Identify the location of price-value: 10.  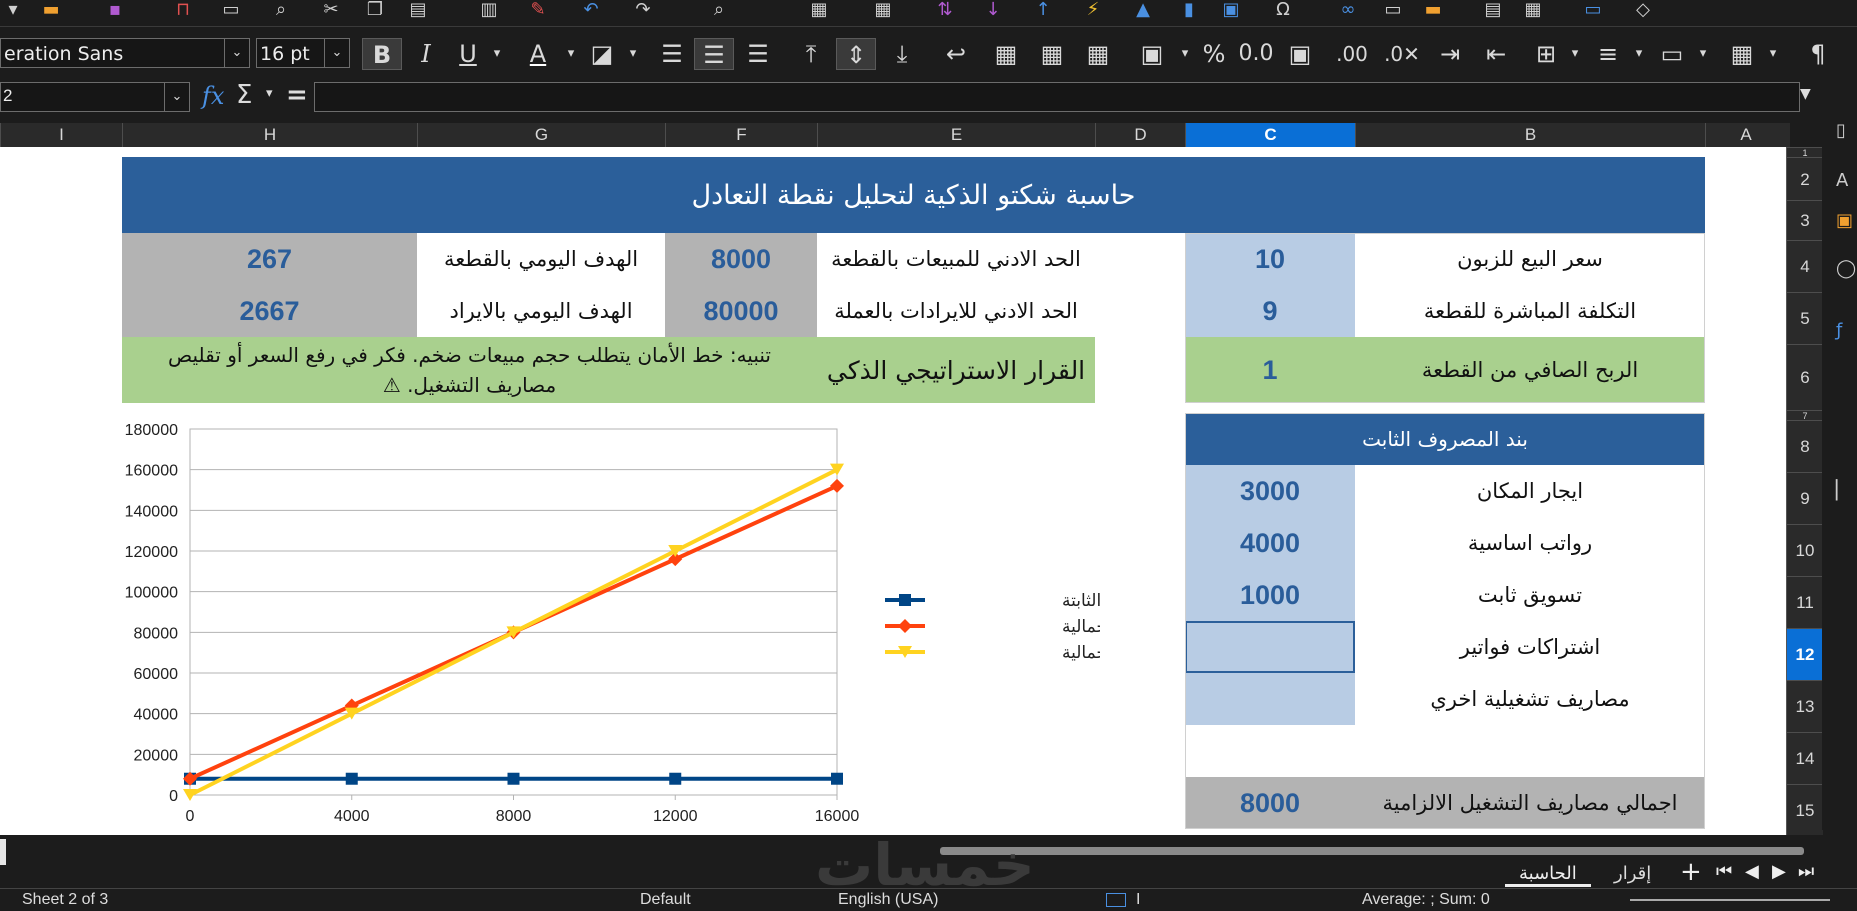
(1270, 259).